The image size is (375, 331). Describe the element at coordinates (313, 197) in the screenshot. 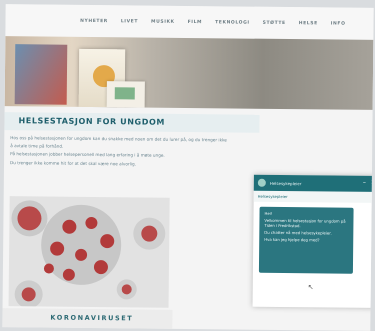

I see `chat-subheader: Helsesykepleier` at that location.